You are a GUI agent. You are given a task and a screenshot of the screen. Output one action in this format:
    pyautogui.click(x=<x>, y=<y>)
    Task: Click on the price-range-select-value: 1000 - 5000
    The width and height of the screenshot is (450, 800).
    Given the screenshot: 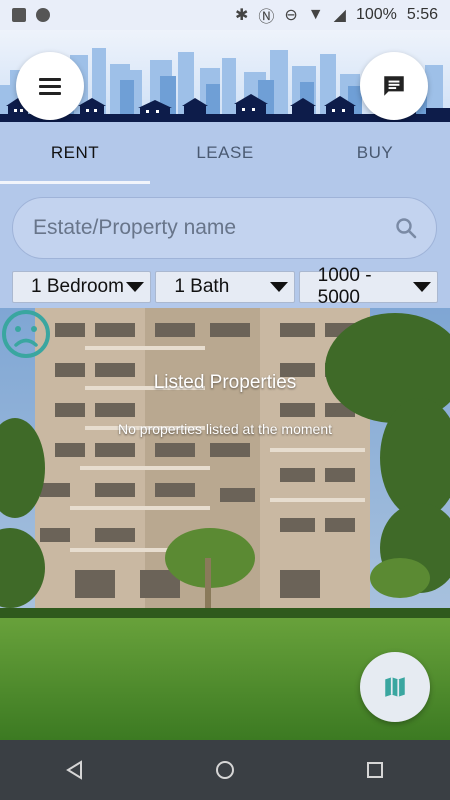 What is the action you would take?
    pyautogui.click(x=344, y=286)
    